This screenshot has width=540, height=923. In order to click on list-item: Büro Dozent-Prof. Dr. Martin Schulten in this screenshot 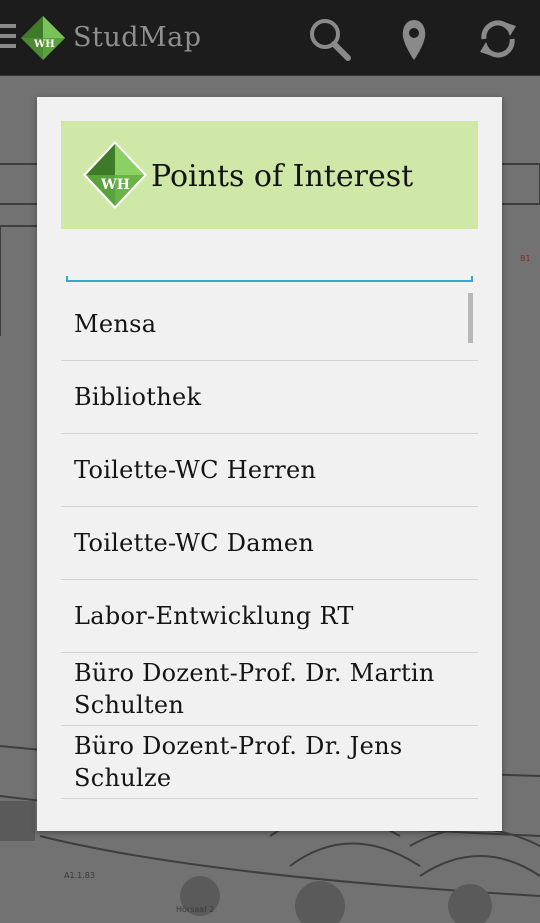, I will do `click(269, 689)`.